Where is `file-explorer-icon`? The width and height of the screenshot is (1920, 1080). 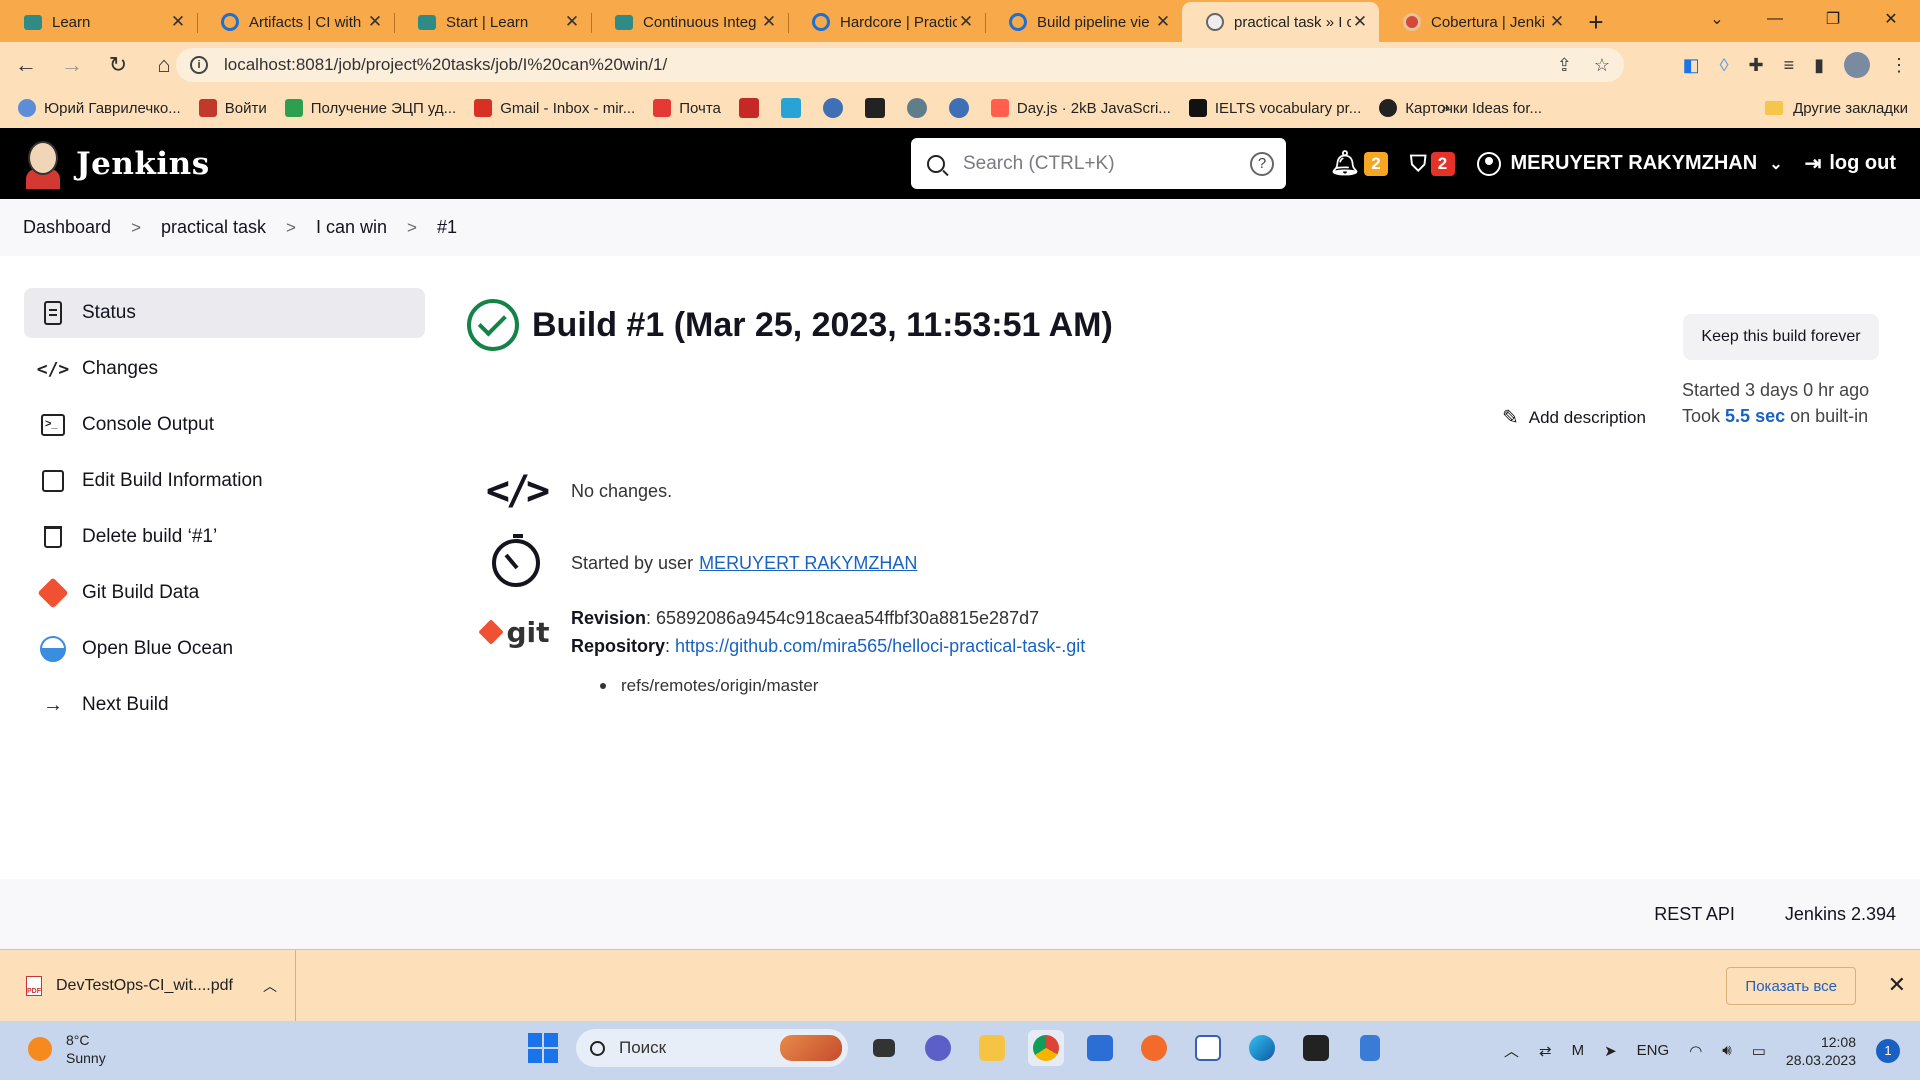 file-explorer-icon is located at coordinates (992, 1048).